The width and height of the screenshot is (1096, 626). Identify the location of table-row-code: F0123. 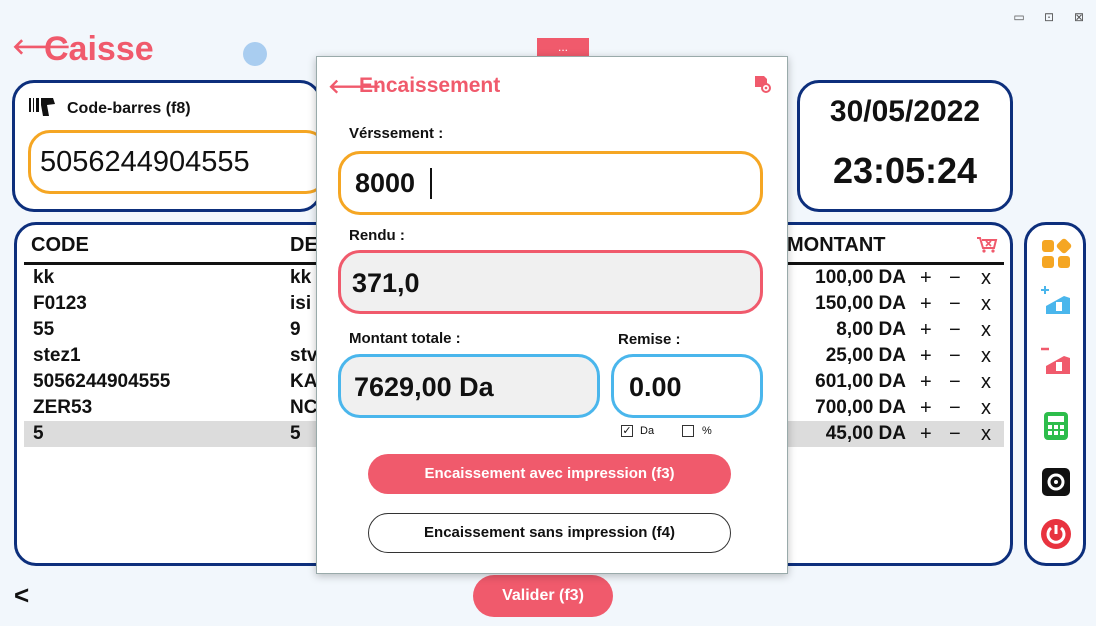
(60, 304).